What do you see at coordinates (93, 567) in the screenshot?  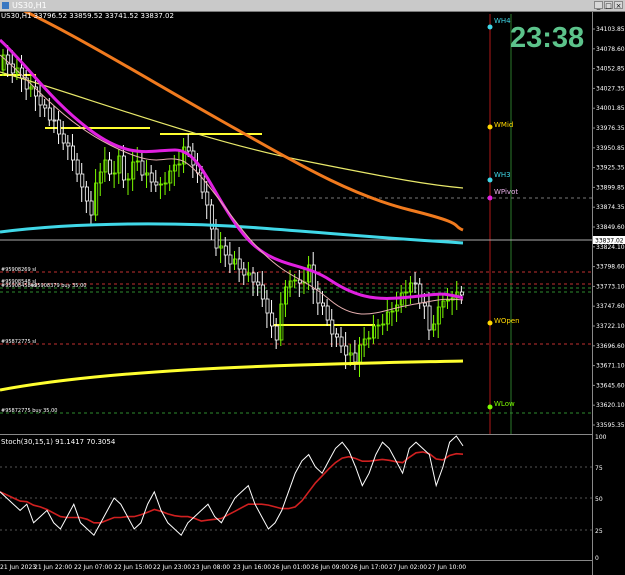 I see `time-tick-label: 22 Jun 07:00` at bounding box center [93, 567].